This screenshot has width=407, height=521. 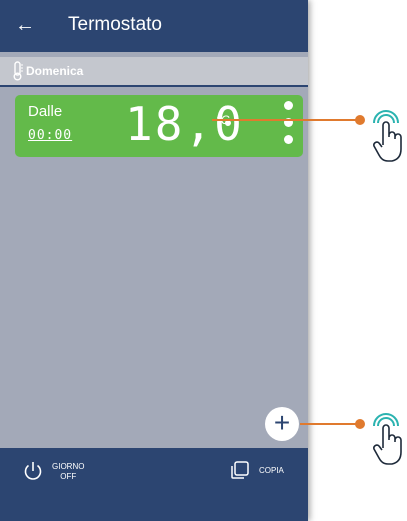 I want to click on day-off-line1: GIORNO, so click(x=68, y=466).